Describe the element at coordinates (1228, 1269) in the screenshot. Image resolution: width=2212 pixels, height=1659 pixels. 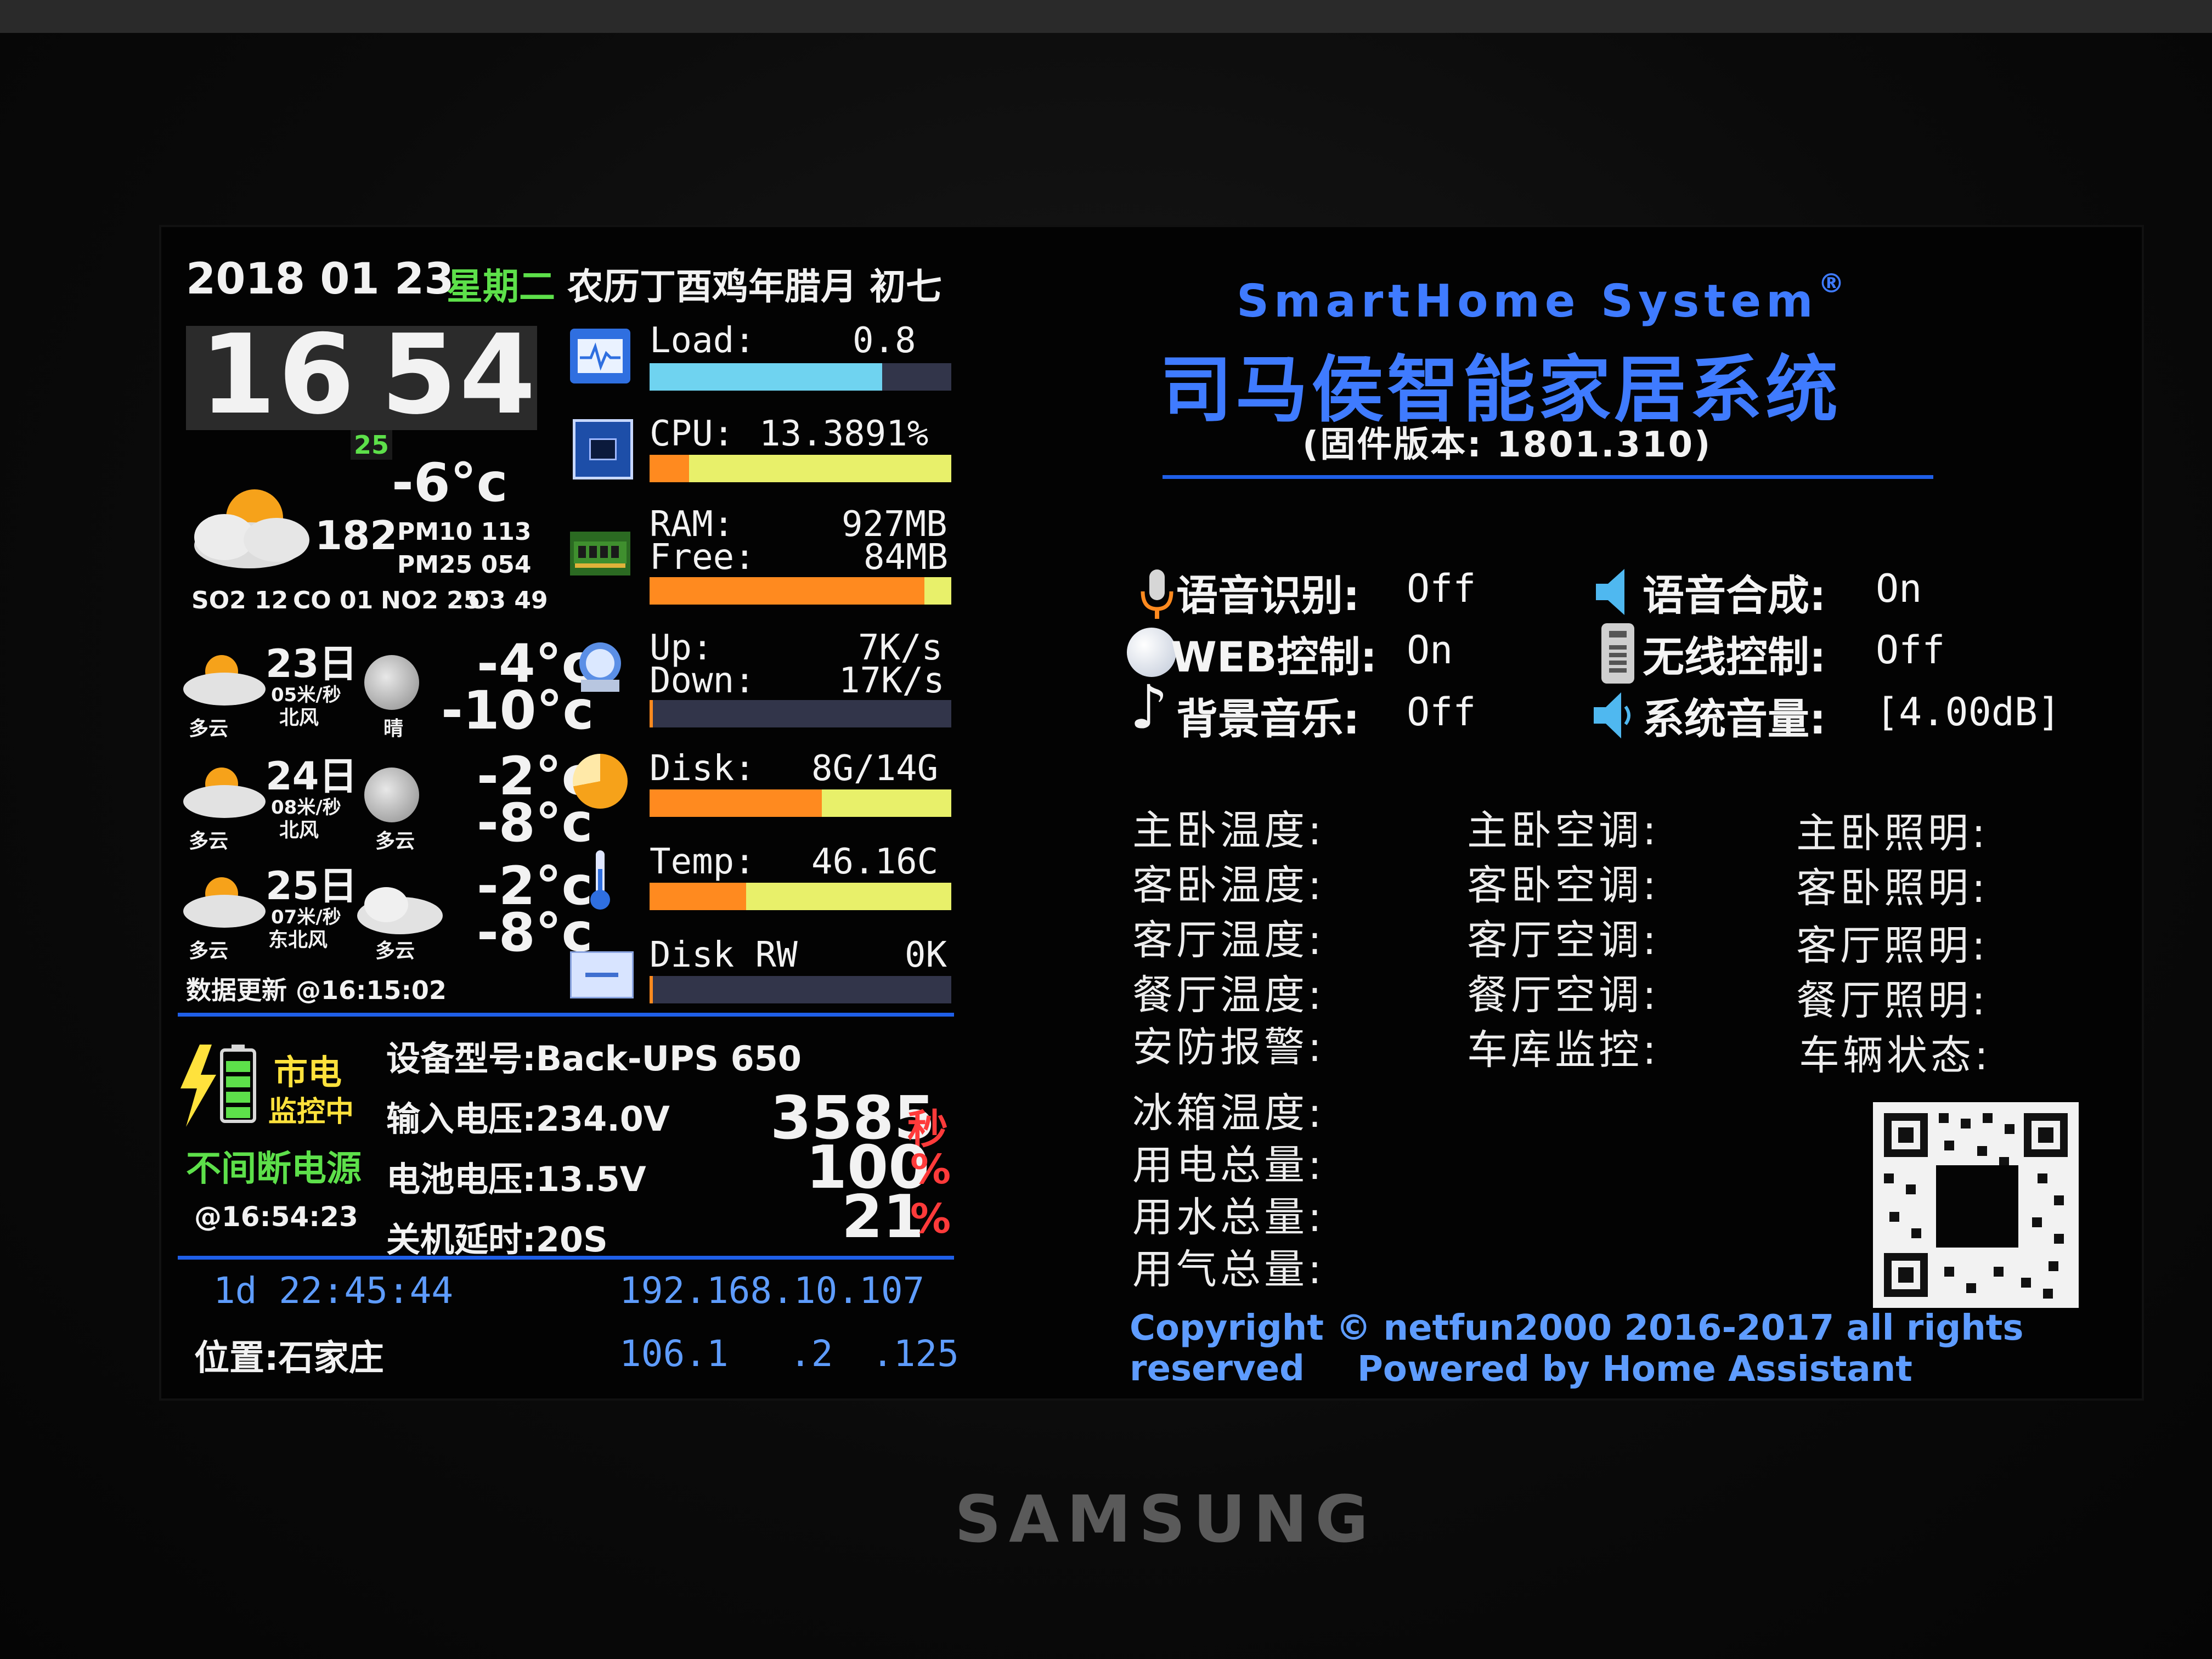
I see `room-label: 用气总量:` at that location.